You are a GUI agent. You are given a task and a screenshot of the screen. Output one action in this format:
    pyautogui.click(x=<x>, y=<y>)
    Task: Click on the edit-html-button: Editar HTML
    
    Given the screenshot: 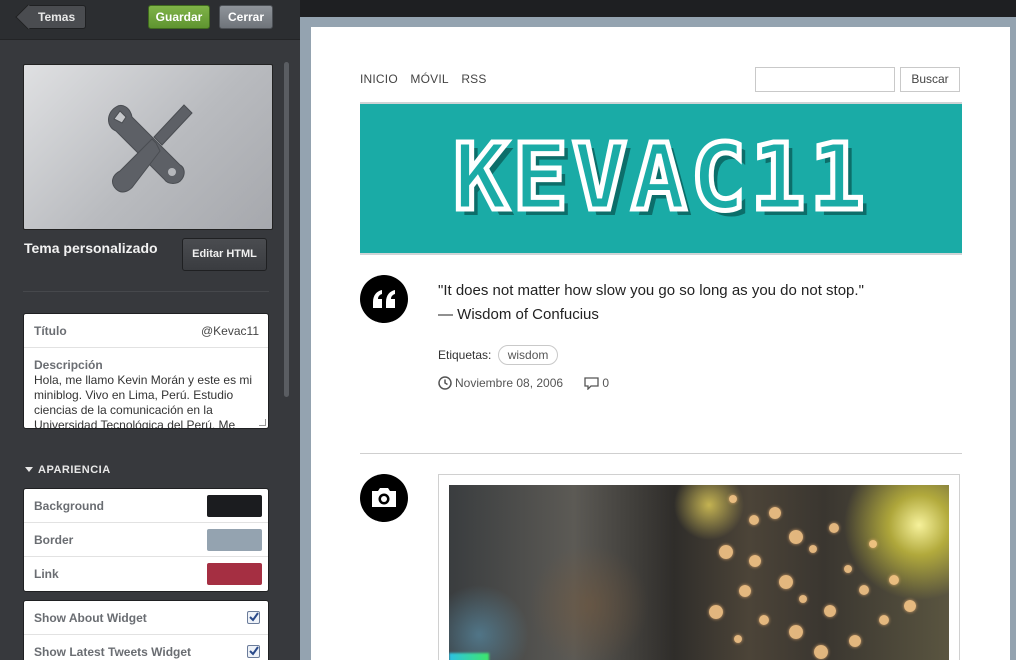 What is the action you would take?
    pyautogui.click(x=224, y=254)
    